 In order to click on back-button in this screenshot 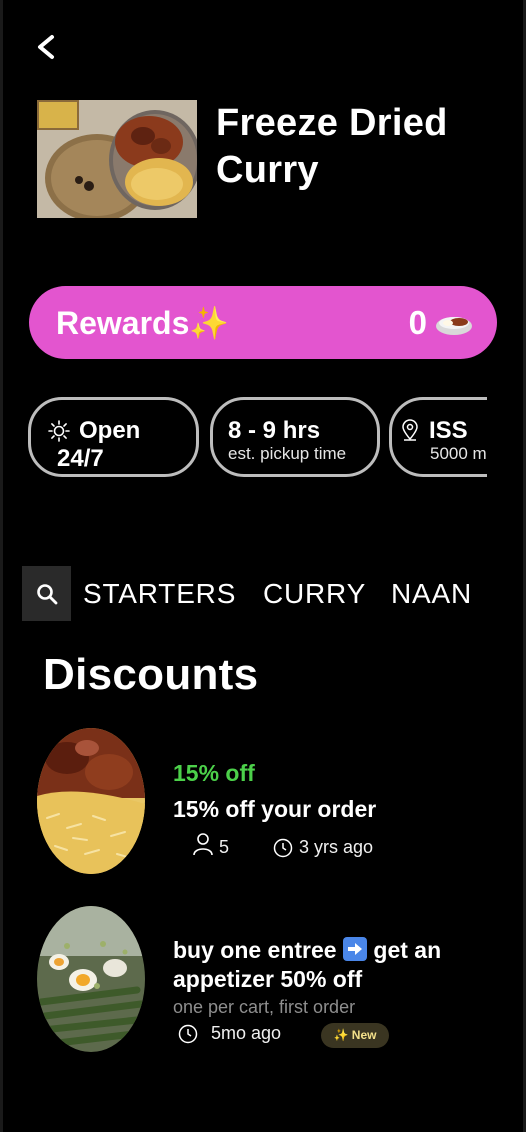, I will do `click(49, 49)`.